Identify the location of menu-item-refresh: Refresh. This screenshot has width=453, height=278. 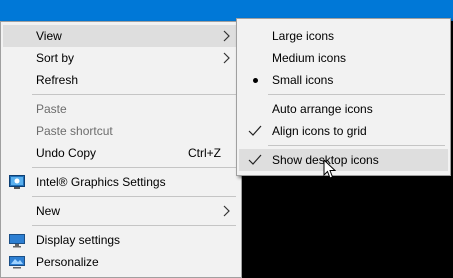
(121, 80).